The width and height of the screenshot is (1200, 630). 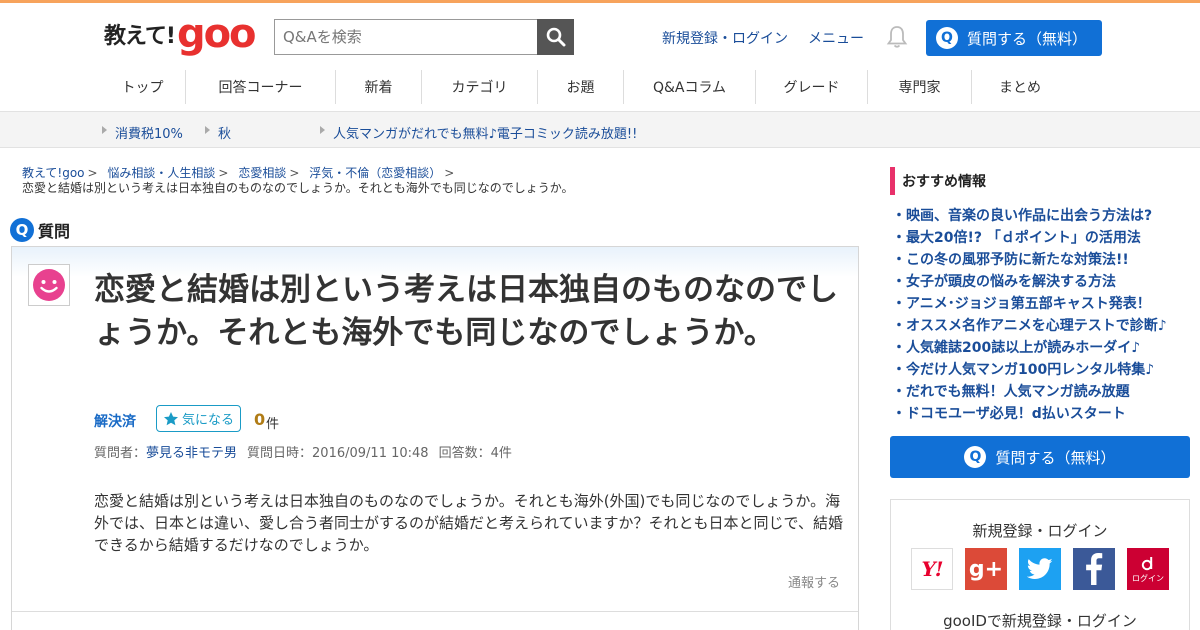 I want to click on yahoo-icon: Y!, so click(x=932, y=569).